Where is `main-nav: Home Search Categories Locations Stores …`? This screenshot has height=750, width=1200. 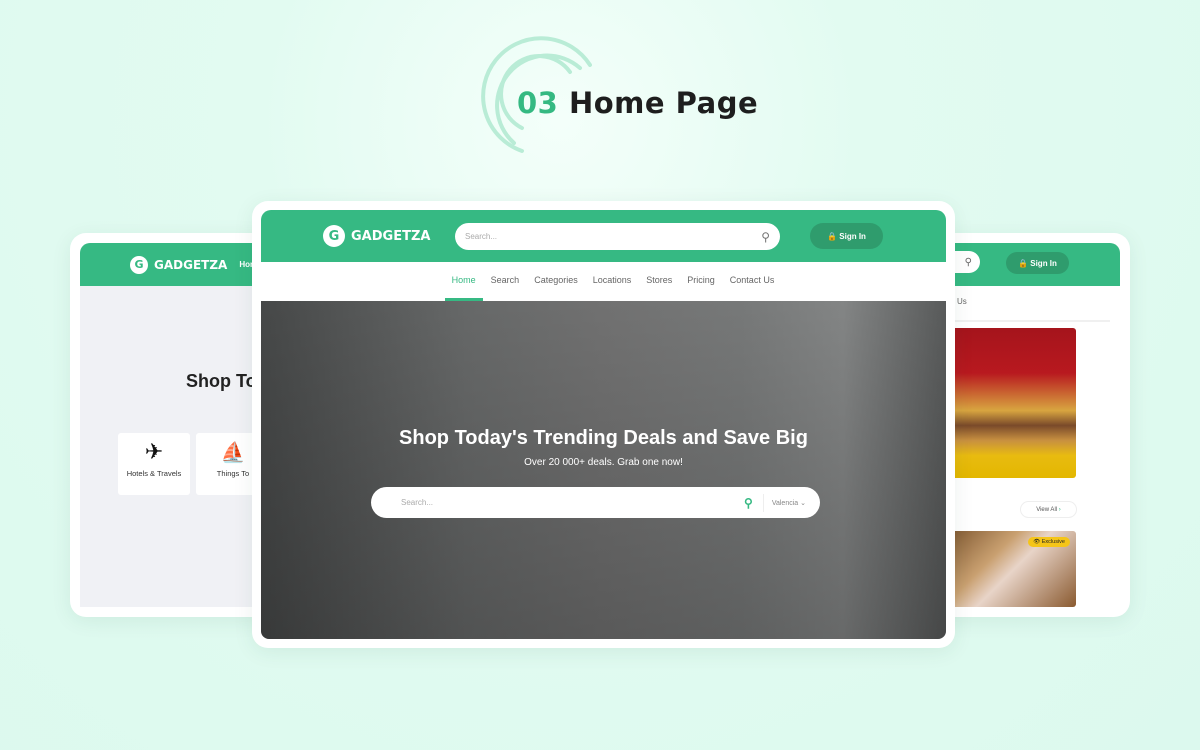 main-nav: Home Search Categories Locations Stores … is located at coordinates (603, 281).